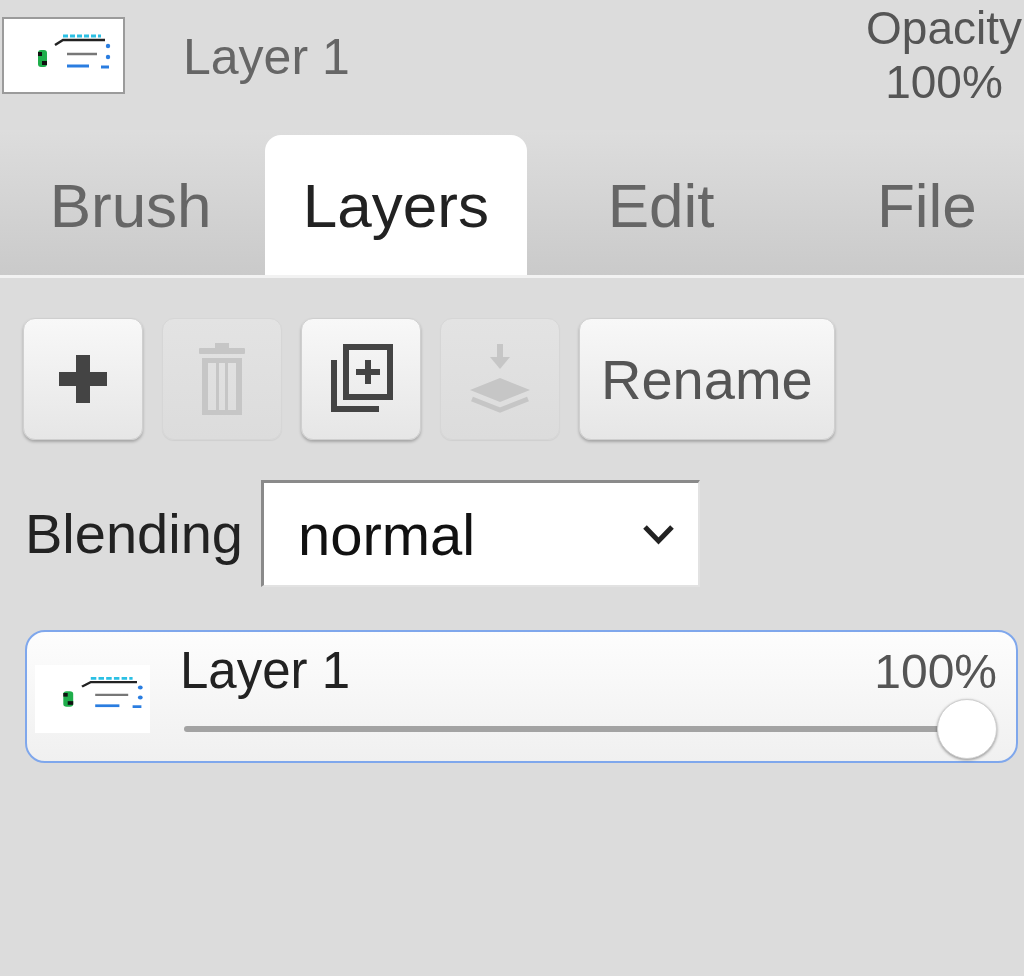 This screenshot has height=976, width=1024. What do you see at coordinates (222, 379) in the screenshot?
I see `trash-icon` at bounding box center [222, 379].